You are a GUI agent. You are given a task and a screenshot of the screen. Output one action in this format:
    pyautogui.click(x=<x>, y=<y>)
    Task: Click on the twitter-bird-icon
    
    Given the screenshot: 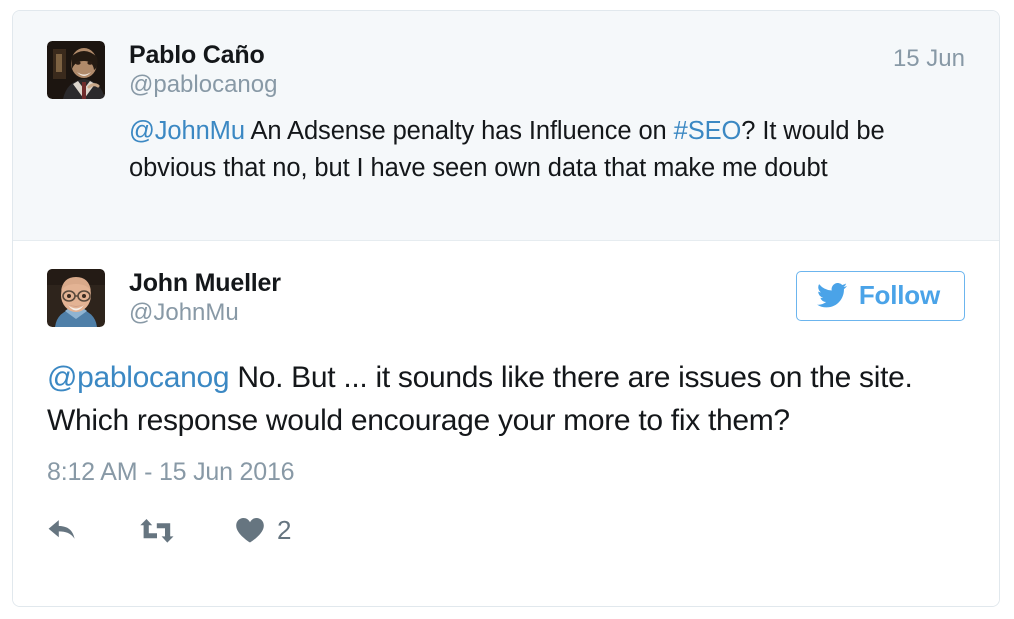 What is the action you would take?
    pyautogui.click(x=831, y=295)
    